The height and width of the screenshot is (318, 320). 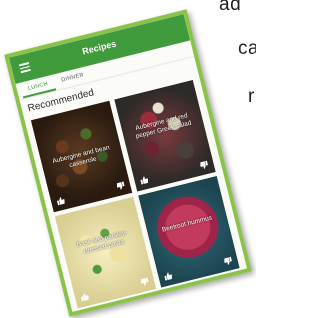 What do you see at coordinates (189, 231) in the screenshot?
I see `recipe-card: Beetroot hummus` at bounding box center [189, 231].